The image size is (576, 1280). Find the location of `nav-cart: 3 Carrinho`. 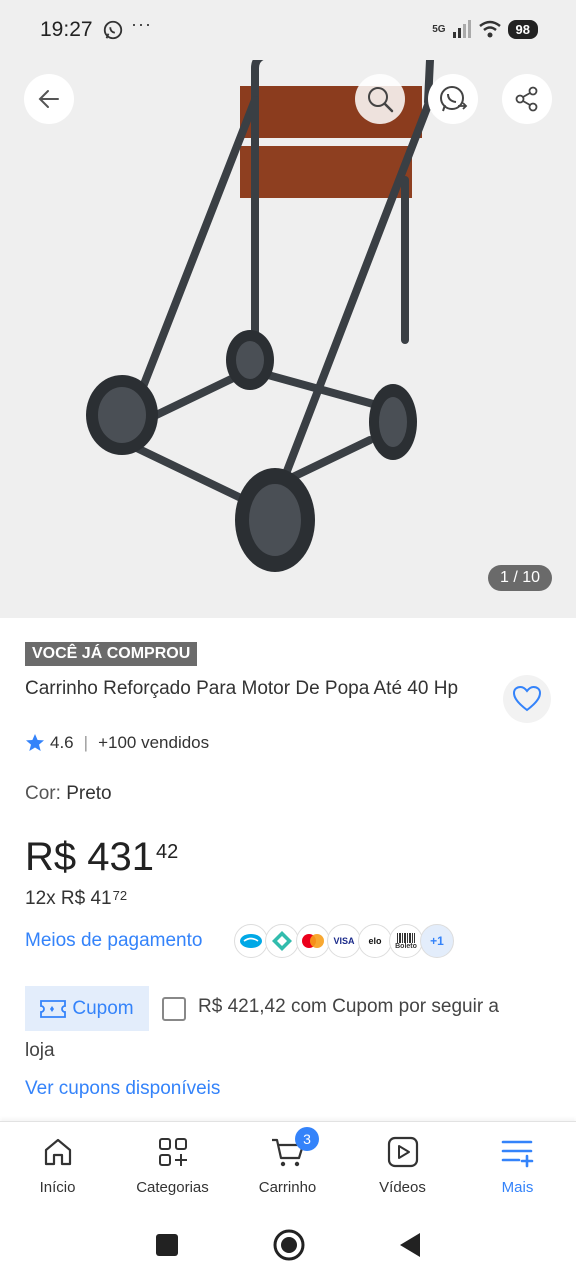

nav-cart: 3 Carrinho is located at coordinates (287, 1166).